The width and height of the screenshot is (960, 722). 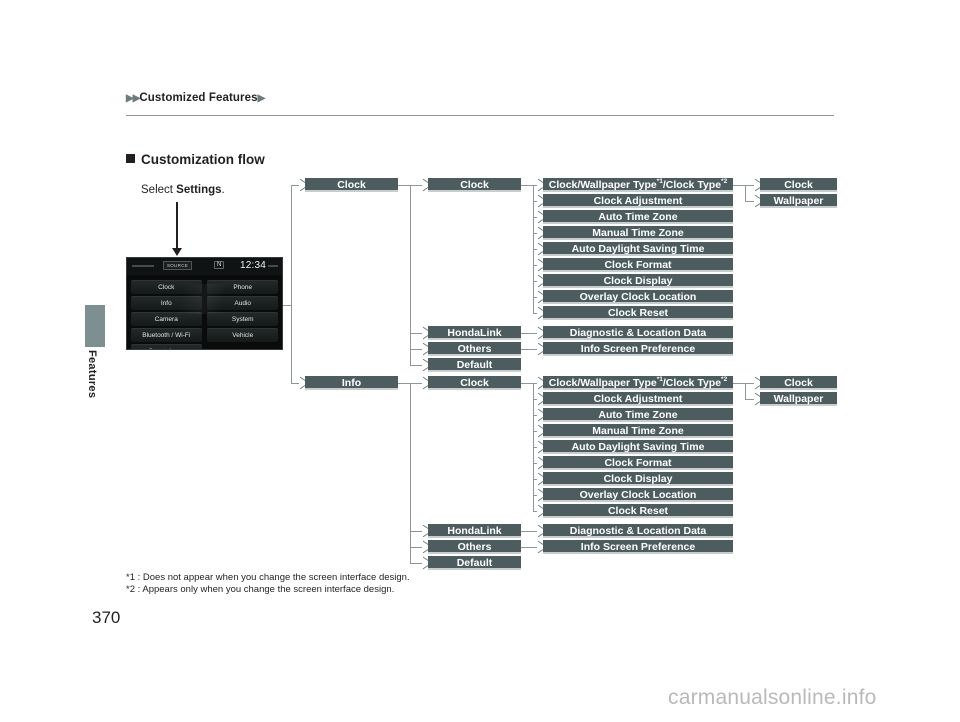 What do you see at coordinates (798, 383) in the screenshot?
I see `flow-box-g2-col4-clock: Clock` at bounding box center [798, 383].